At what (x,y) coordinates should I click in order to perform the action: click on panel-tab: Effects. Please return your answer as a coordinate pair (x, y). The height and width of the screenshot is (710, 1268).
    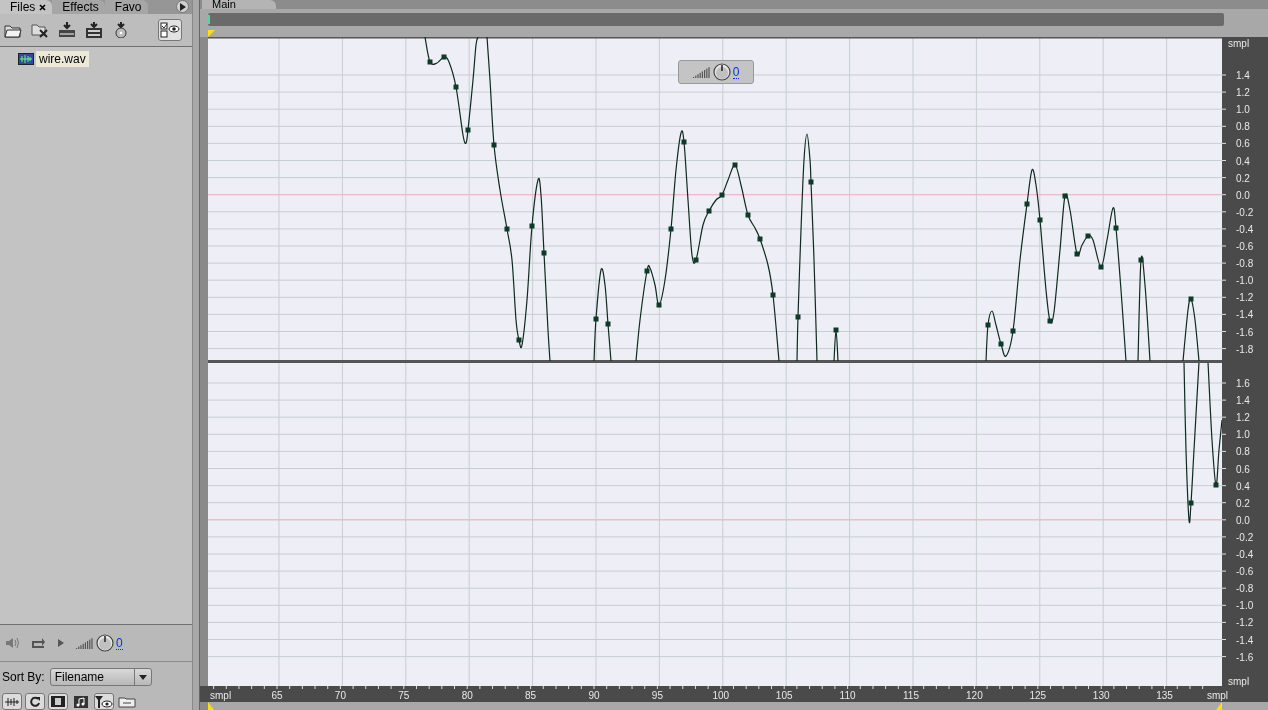
    Looking at the image, I should click on (78, 7).